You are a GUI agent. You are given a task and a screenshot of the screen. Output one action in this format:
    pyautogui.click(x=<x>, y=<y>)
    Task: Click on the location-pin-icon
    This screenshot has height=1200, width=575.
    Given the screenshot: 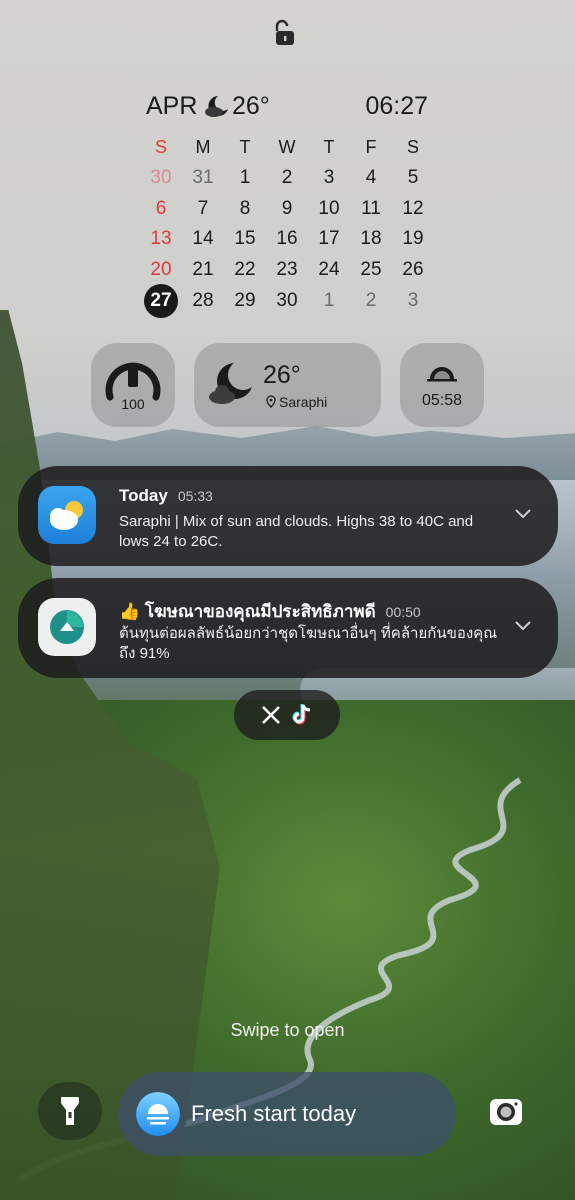 What is the action you would take?
    pyautogui.click(x=271, y=401)
    